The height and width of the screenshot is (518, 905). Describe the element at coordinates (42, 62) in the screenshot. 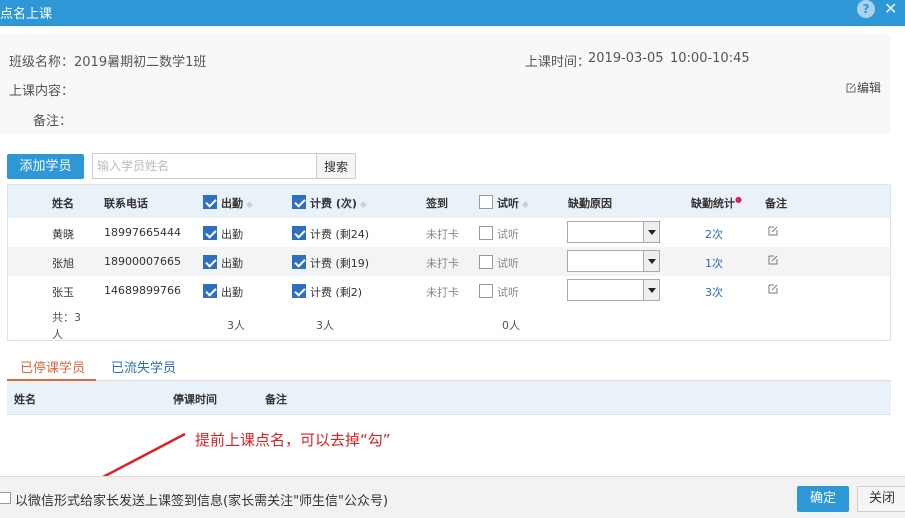

I see `class-name-label: 班级名称：` at that location.